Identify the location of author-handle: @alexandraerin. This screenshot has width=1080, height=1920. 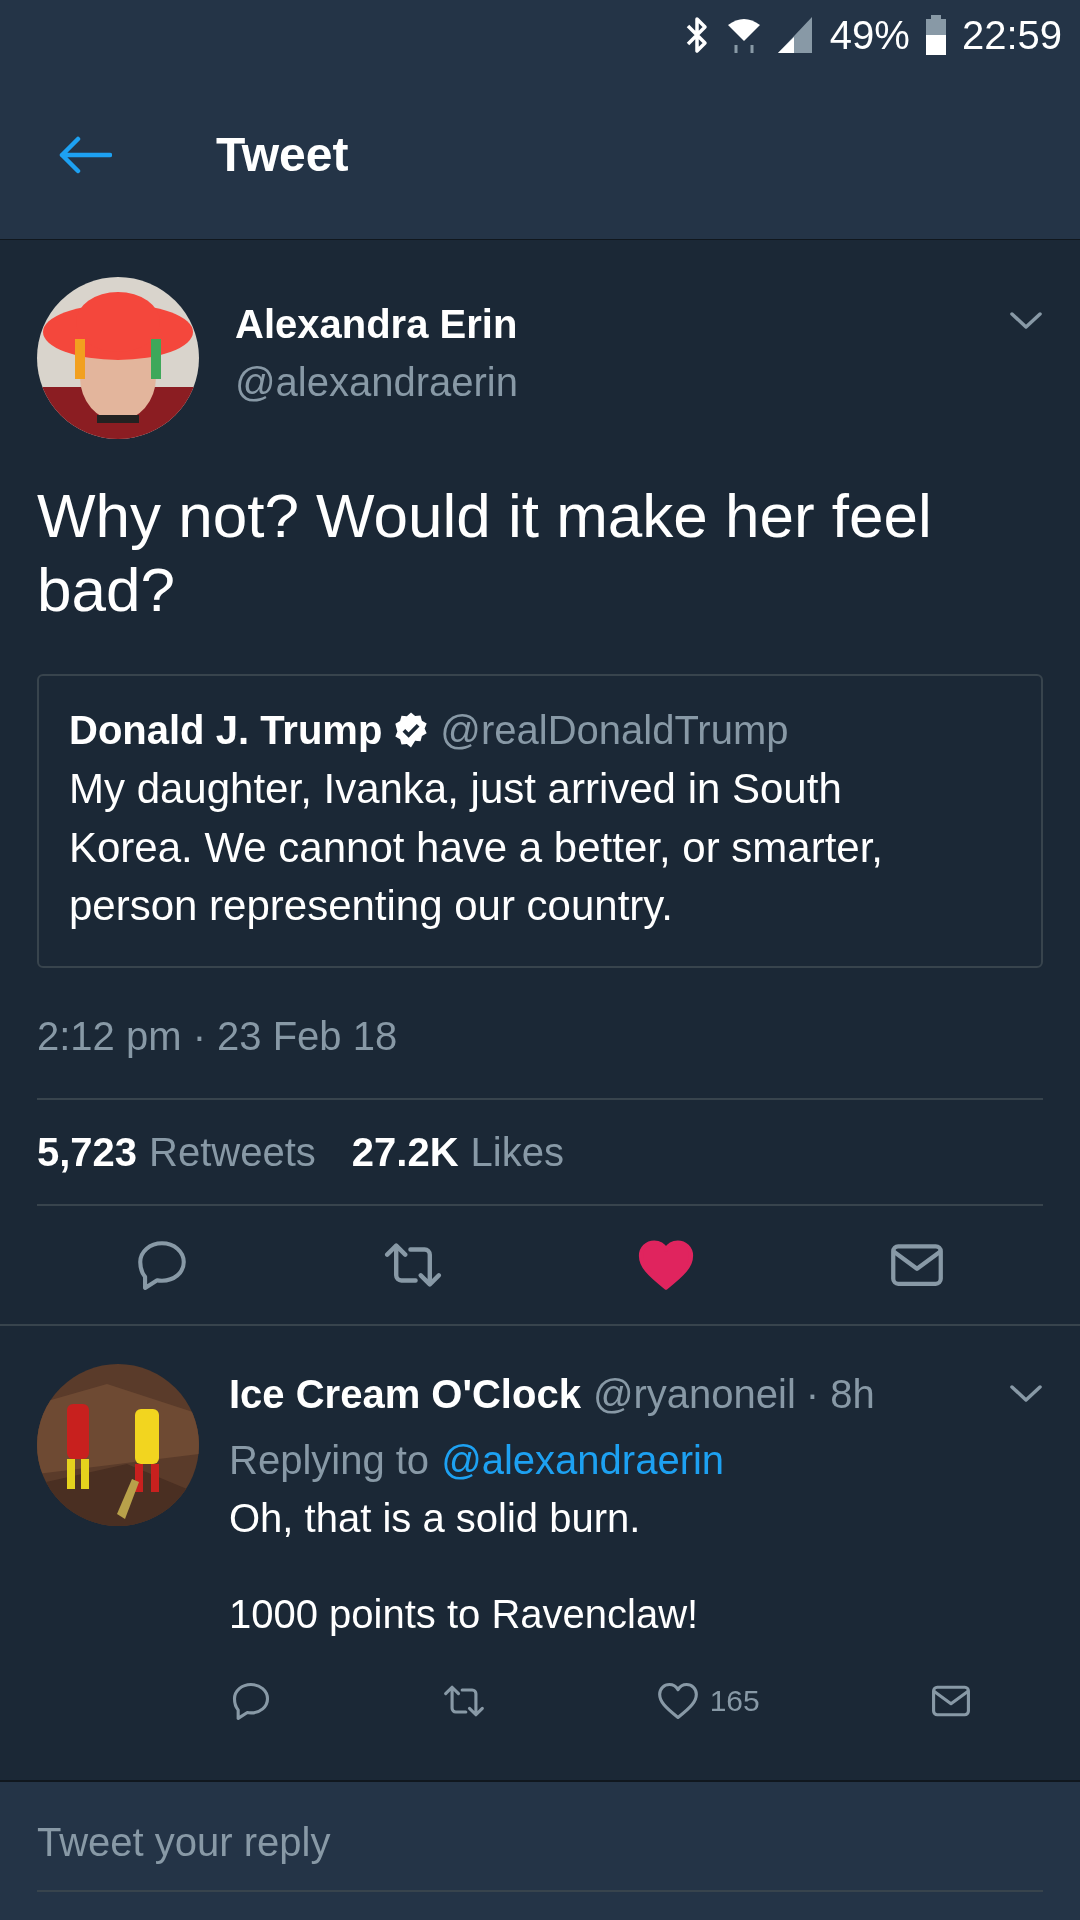
(377, 382).